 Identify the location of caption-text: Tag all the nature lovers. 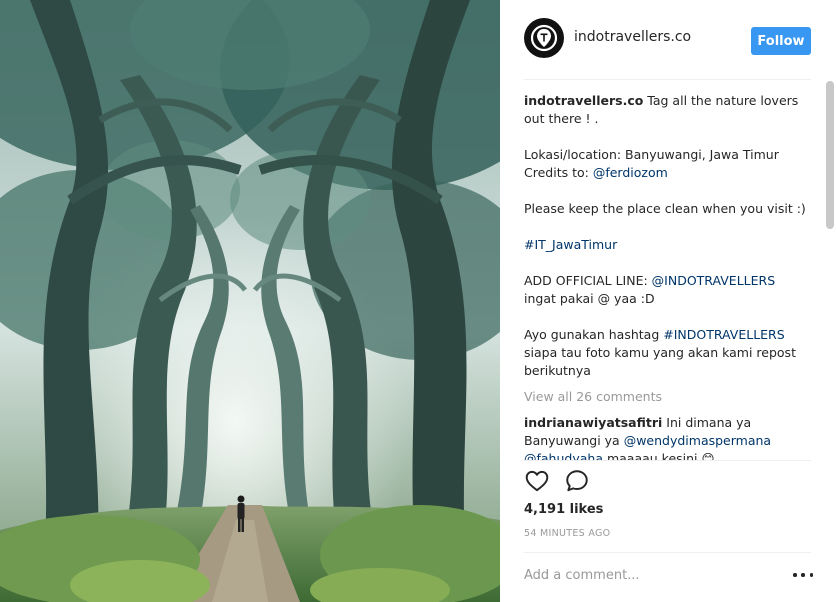
(721, 100).